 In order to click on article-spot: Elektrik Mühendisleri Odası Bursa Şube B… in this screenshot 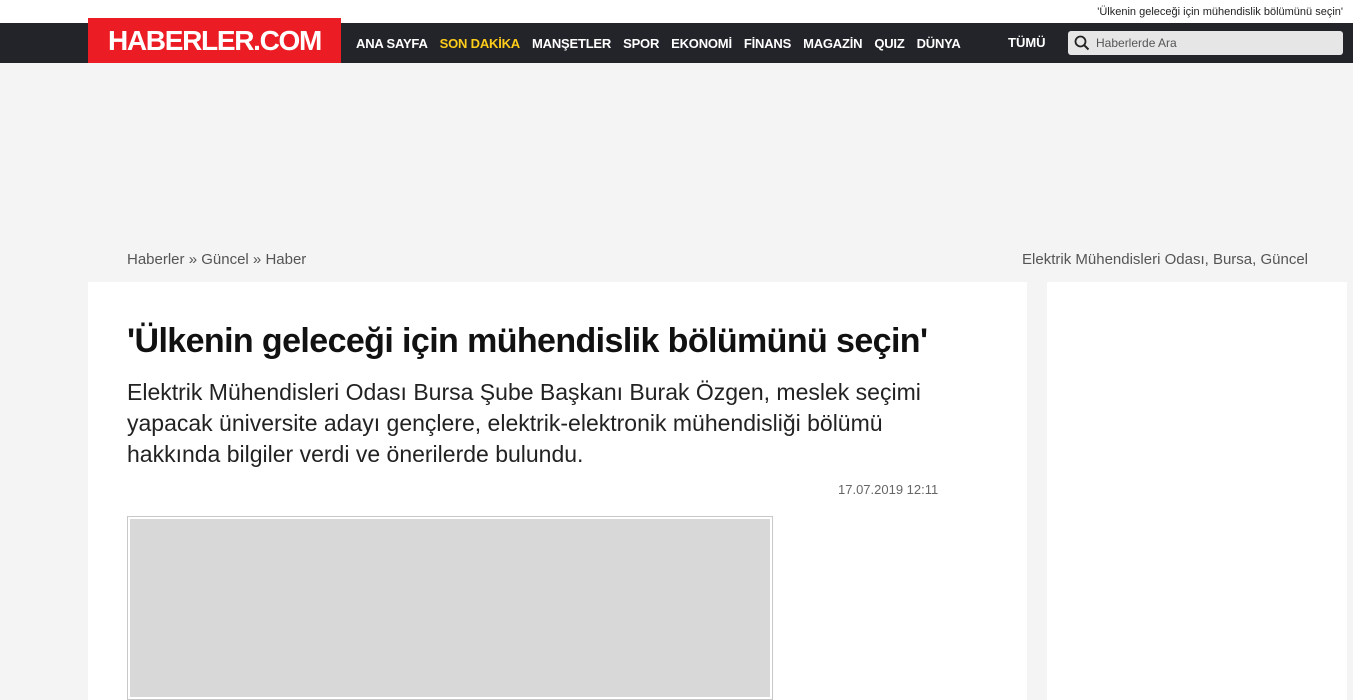, I will do `click(524, 423)`.